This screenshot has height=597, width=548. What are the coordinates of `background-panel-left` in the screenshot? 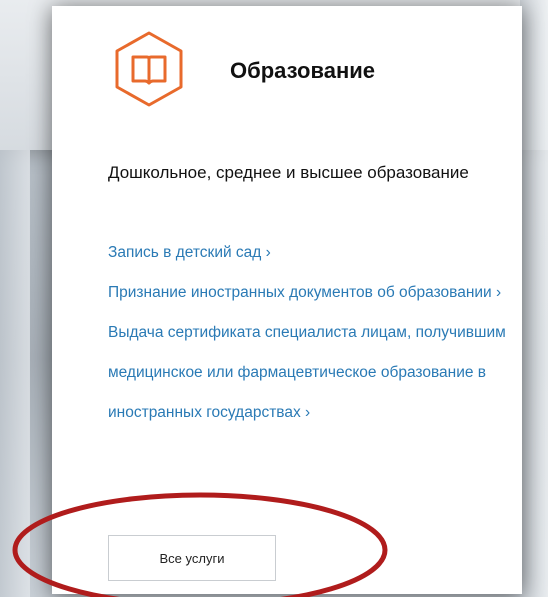 It's located at (15, 373).